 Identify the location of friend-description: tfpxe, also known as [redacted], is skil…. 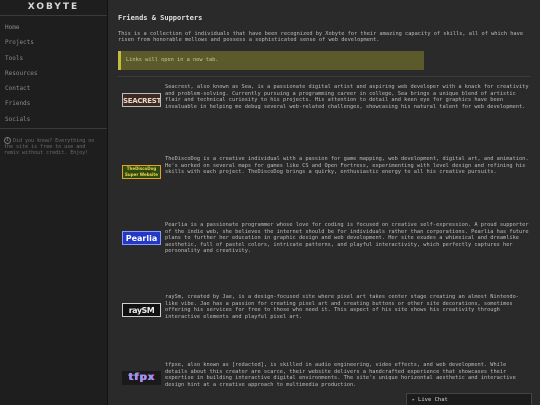
(340, 375).